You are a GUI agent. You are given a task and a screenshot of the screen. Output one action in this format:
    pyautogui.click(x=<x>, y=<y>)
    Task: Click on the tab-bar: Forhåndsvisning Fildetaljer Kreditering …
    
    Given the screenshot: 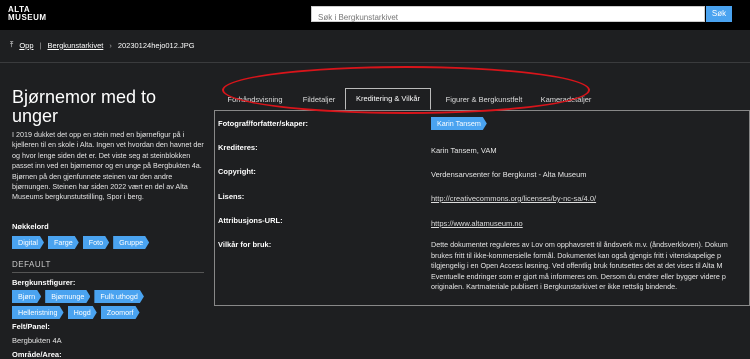 What is the action you would take?
    pyautogui.click(x=482, y=99)
    